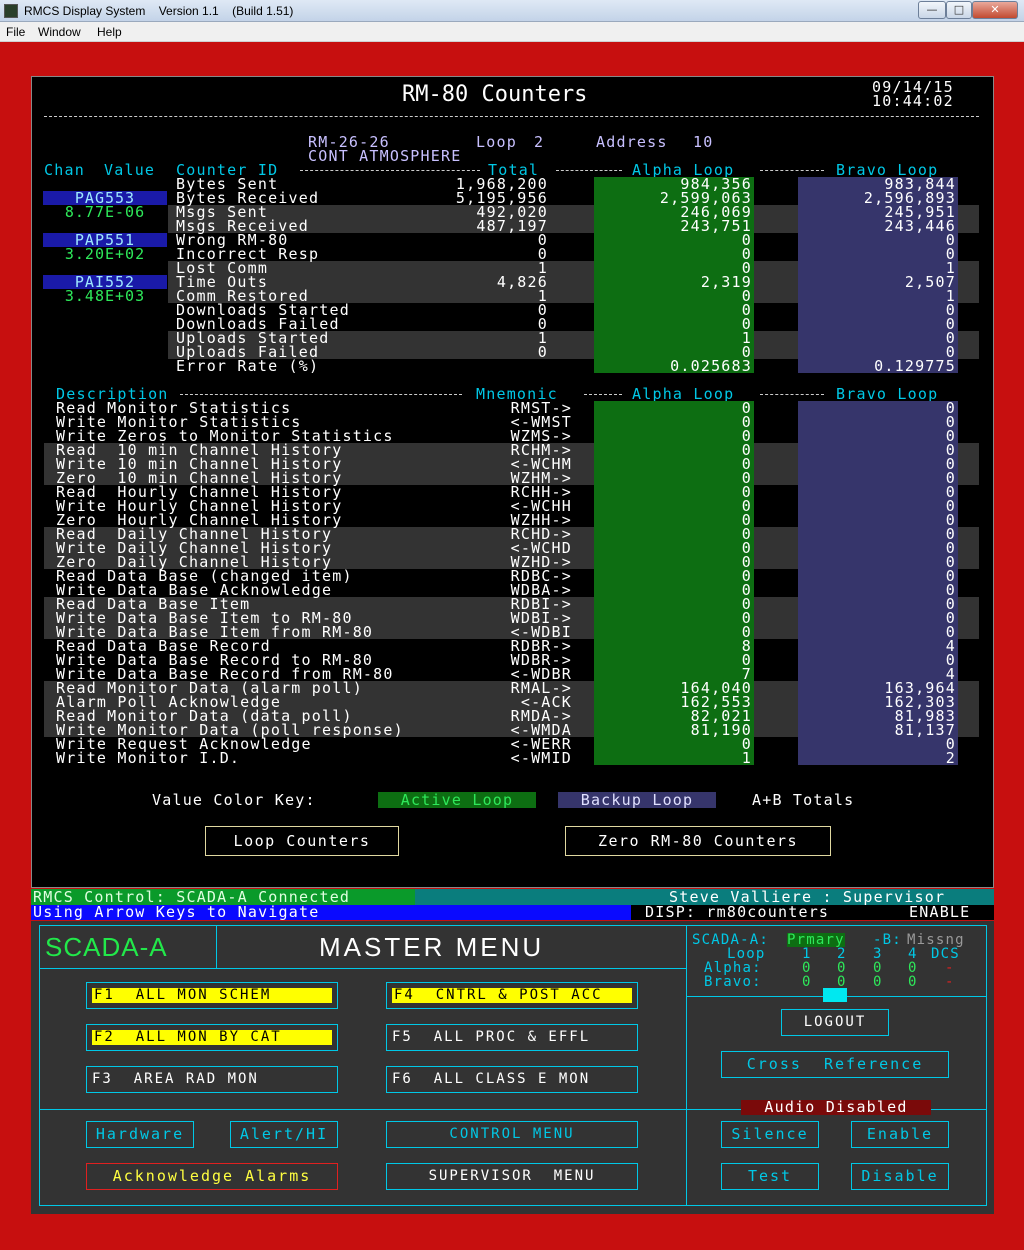  I want to click on nav-hint: Using Arrow Keys to Navigate, so click(176, 912).